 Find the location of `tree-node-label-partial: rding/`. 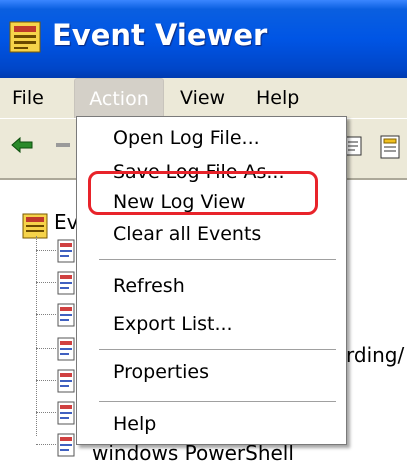

tree-node-label-partial: rding/ is located at coordinates (375, 355).